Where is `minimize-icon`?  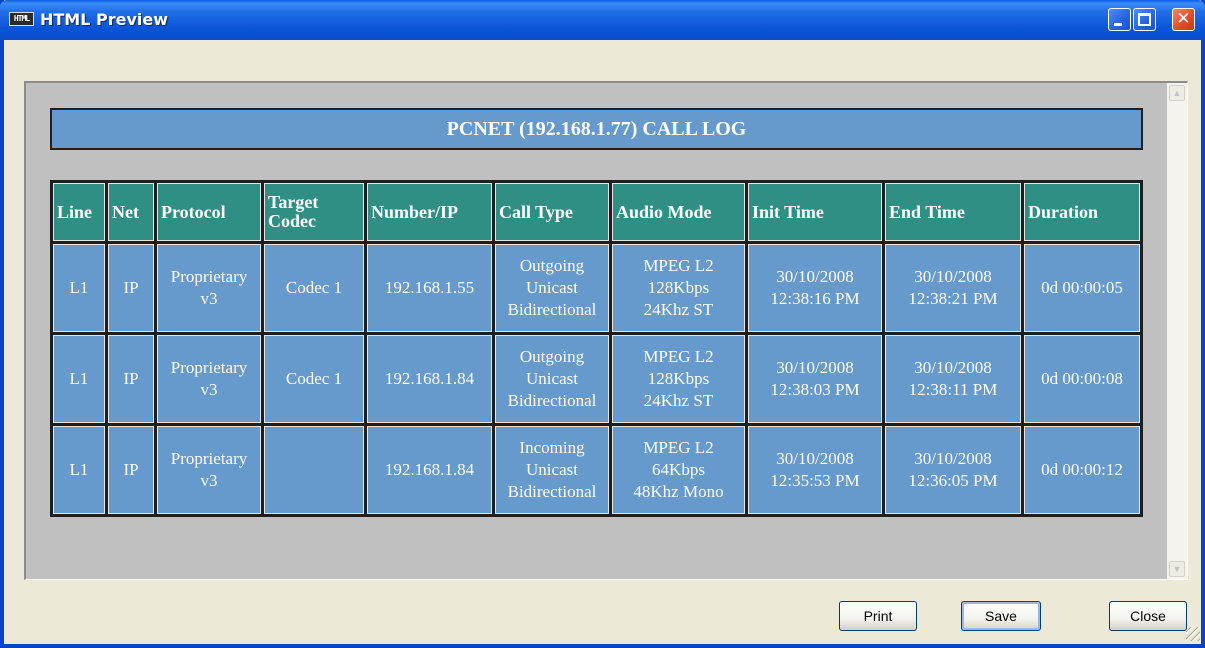 minimize-icon is located at coordinates (1118, 24).